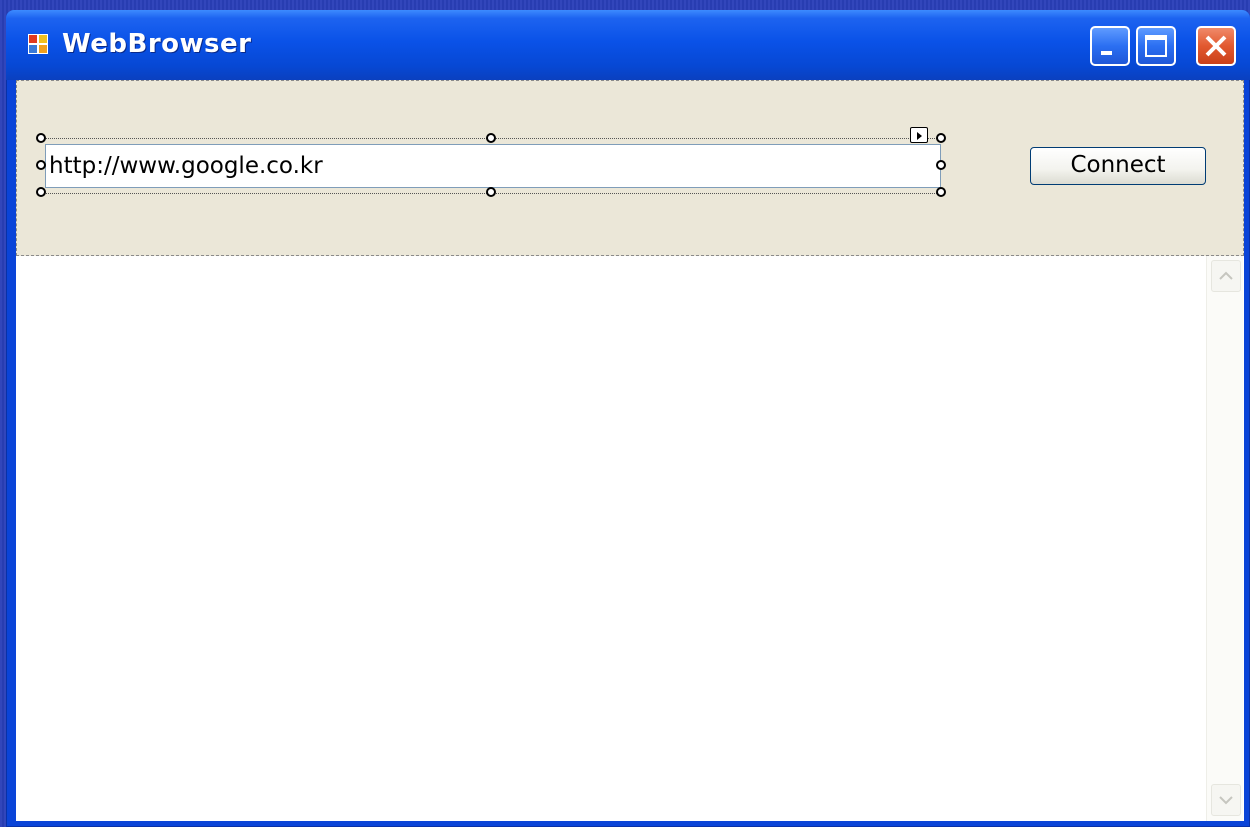 The image size is (1250, 827). Describe the element at coordinates (1156, 46) in the screenshot. I see `maximize-button` at that location.